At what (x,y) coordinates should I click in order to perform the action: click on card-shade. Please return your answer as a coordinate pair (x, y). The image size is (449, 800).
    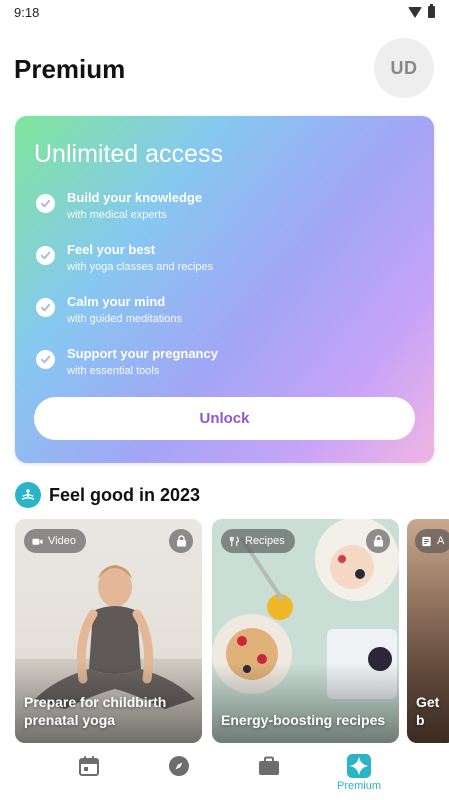
    Looking at the image, I should click on (305, 703).